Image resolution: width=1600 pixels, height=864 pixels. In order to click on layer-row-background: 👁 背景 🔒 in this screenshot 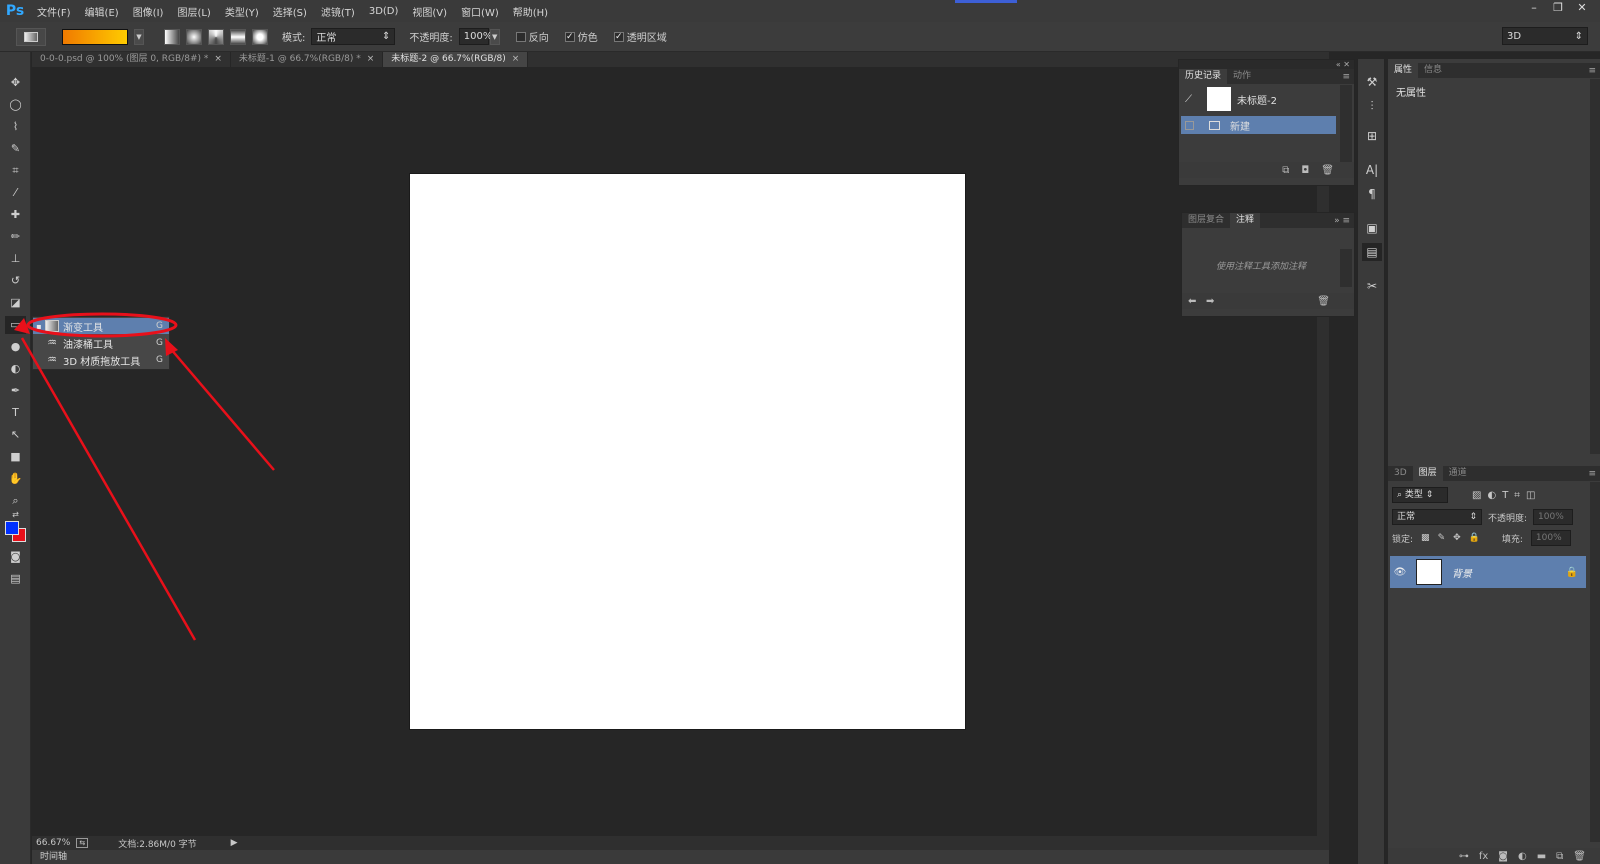, I will do `click(1488, 572)`.